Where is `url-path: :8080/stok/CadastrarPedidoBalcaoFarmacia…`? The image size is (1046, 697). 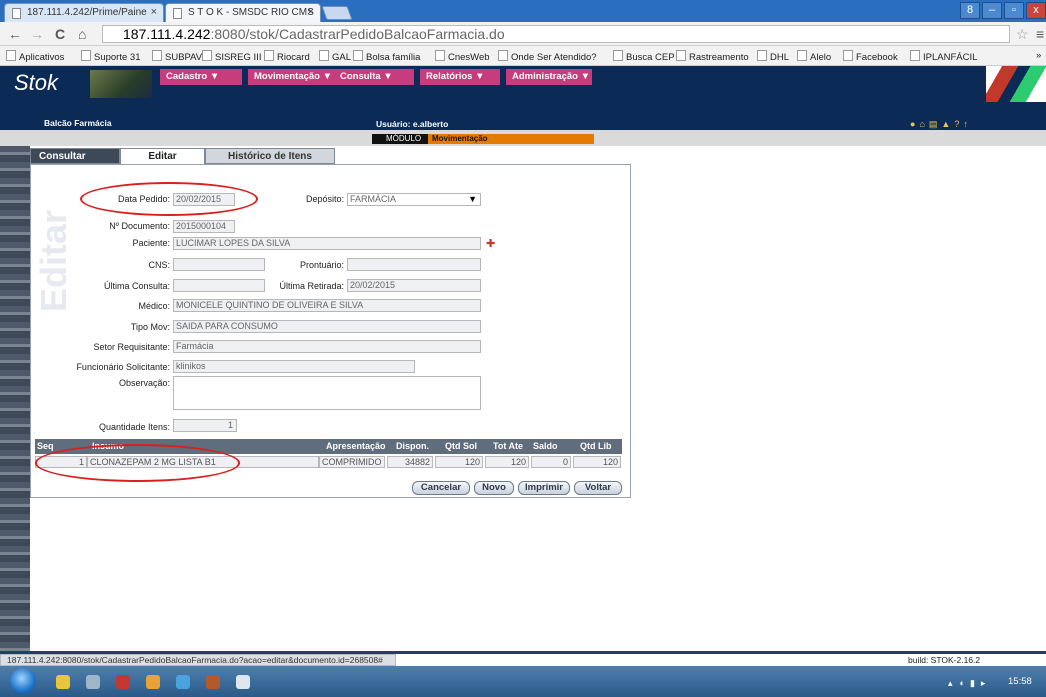 url-path: :8080/stok/CadastrarPedidoBalcaoFarmacia… is located at coordinates (357, 34).